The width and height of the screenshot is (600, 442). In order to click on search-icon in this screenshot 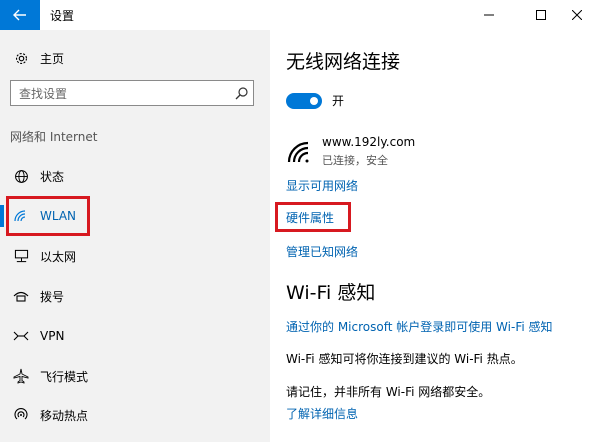, I will do `click(242, 94)`.